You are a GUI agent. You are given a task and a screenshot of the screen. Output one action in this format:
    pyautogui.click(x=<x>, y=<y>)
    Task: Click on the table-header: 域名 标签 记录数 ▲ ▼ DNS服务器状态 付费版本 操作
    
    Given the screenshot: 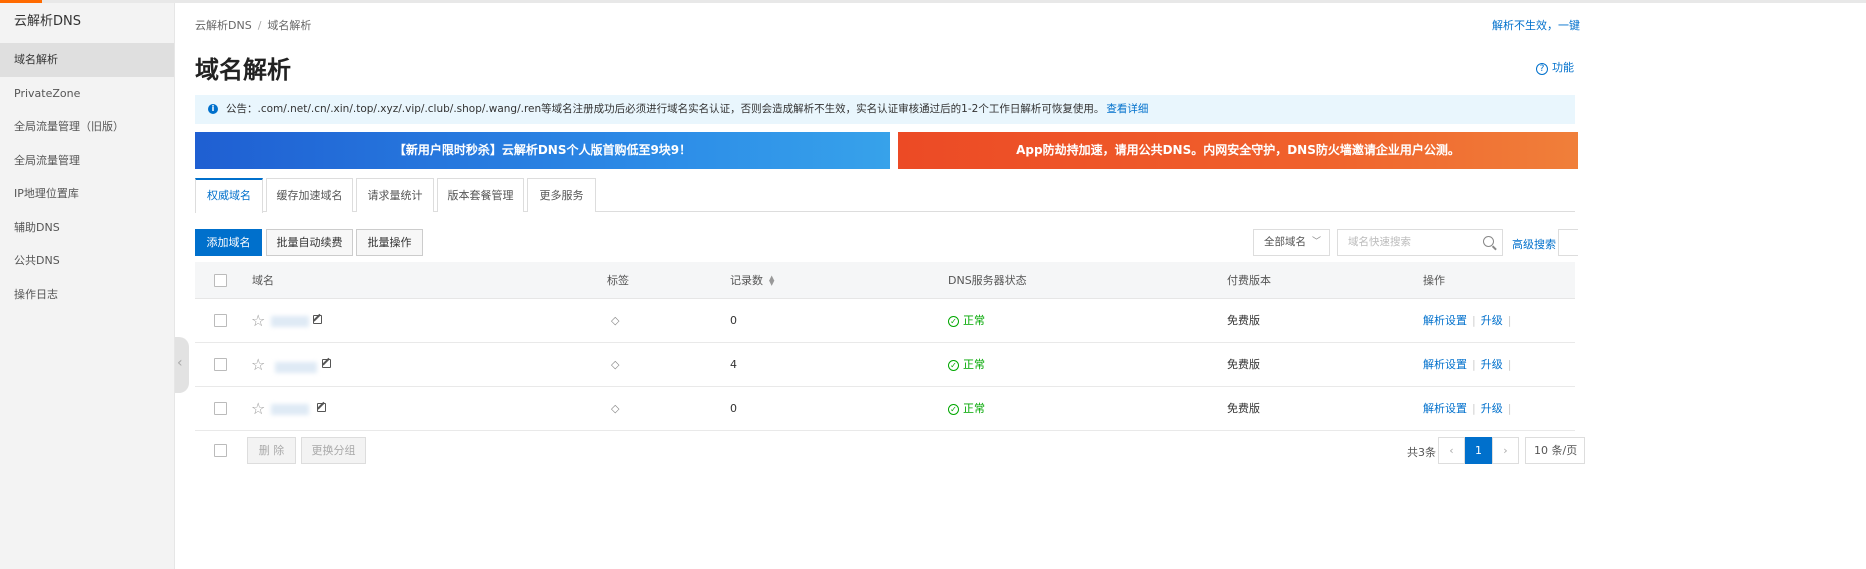 What is the action you would take?
    pyautogui.click(x=885, y=280)
    